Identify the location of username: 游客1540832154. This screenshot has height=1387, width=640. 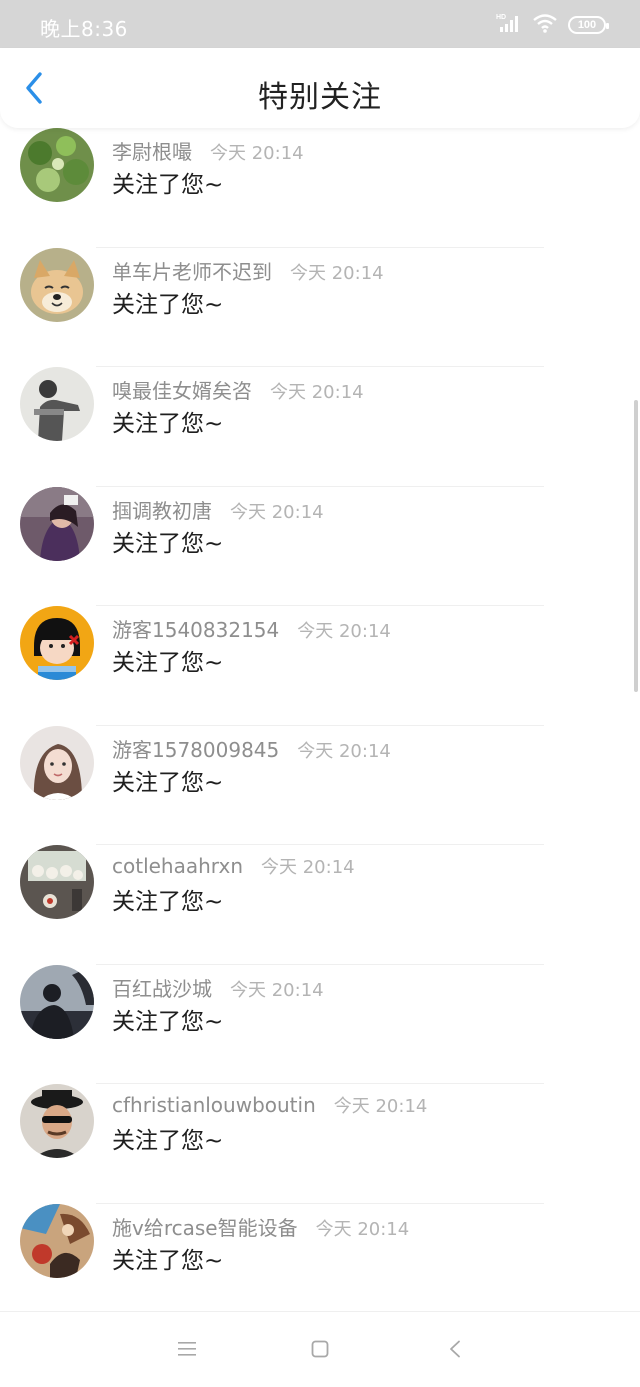
(195, 628).